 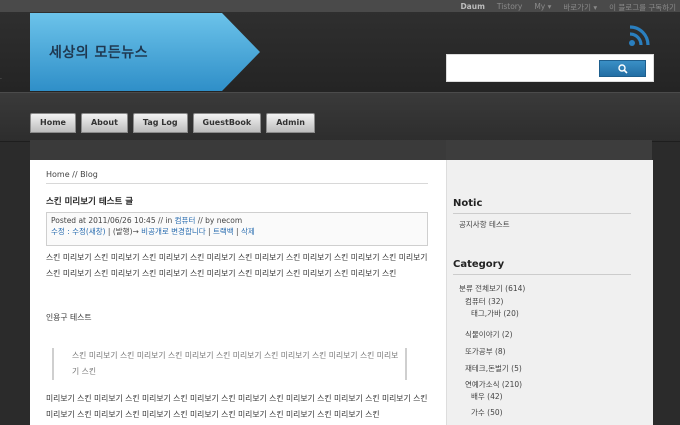 What do you see at coordinates (1, 79) in the screenshot?
I see `side-mark: ·` at bounding box center [1, 79].